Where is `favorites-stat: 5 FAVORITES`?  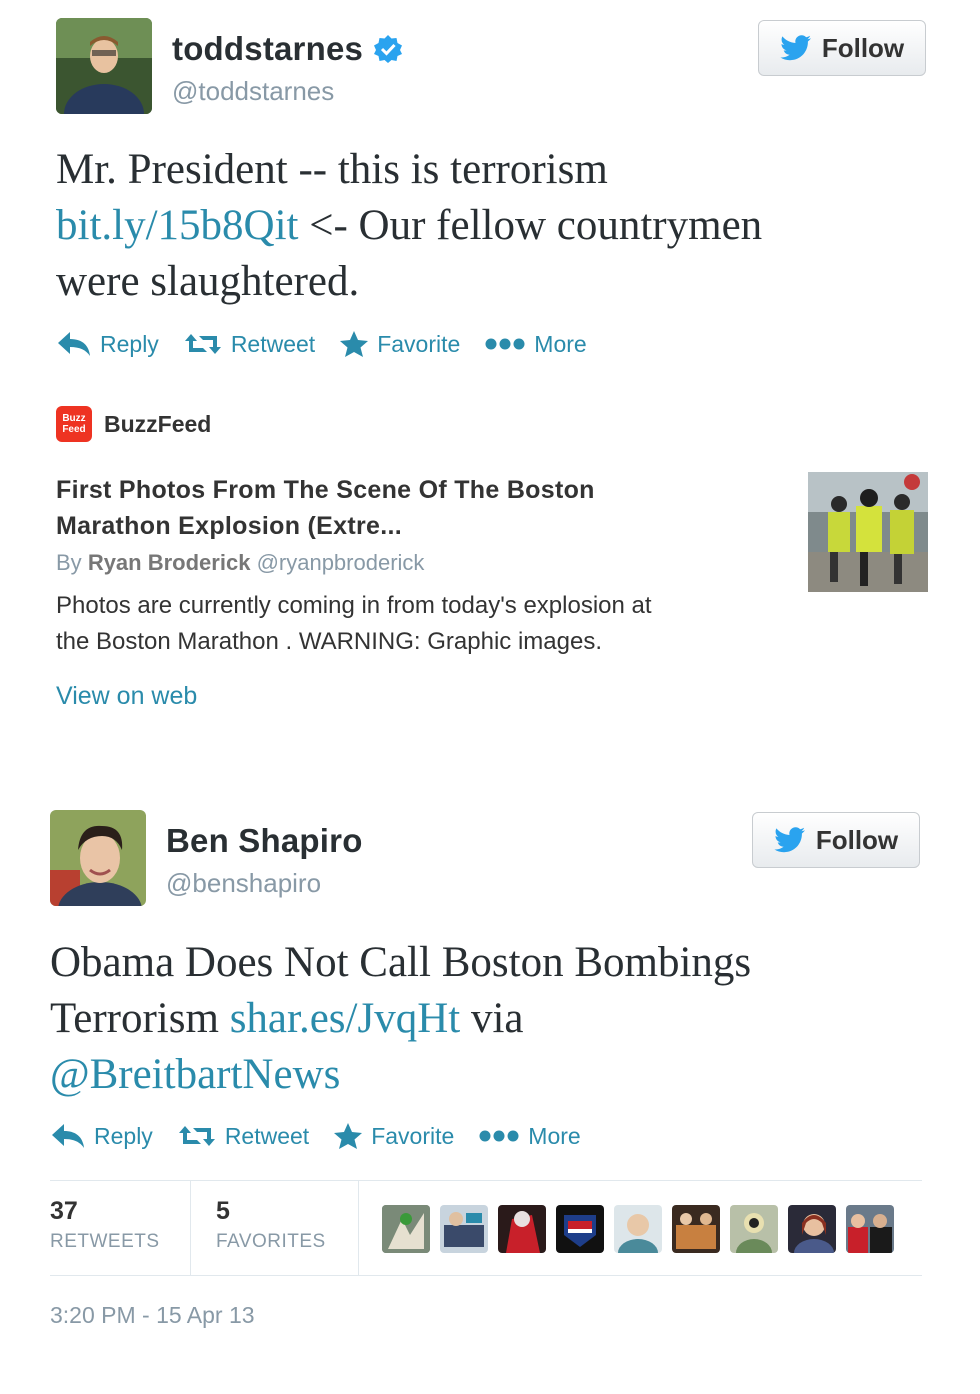 favorites-stat: 5 FAVORITES is located at coordinates (274, 1228).